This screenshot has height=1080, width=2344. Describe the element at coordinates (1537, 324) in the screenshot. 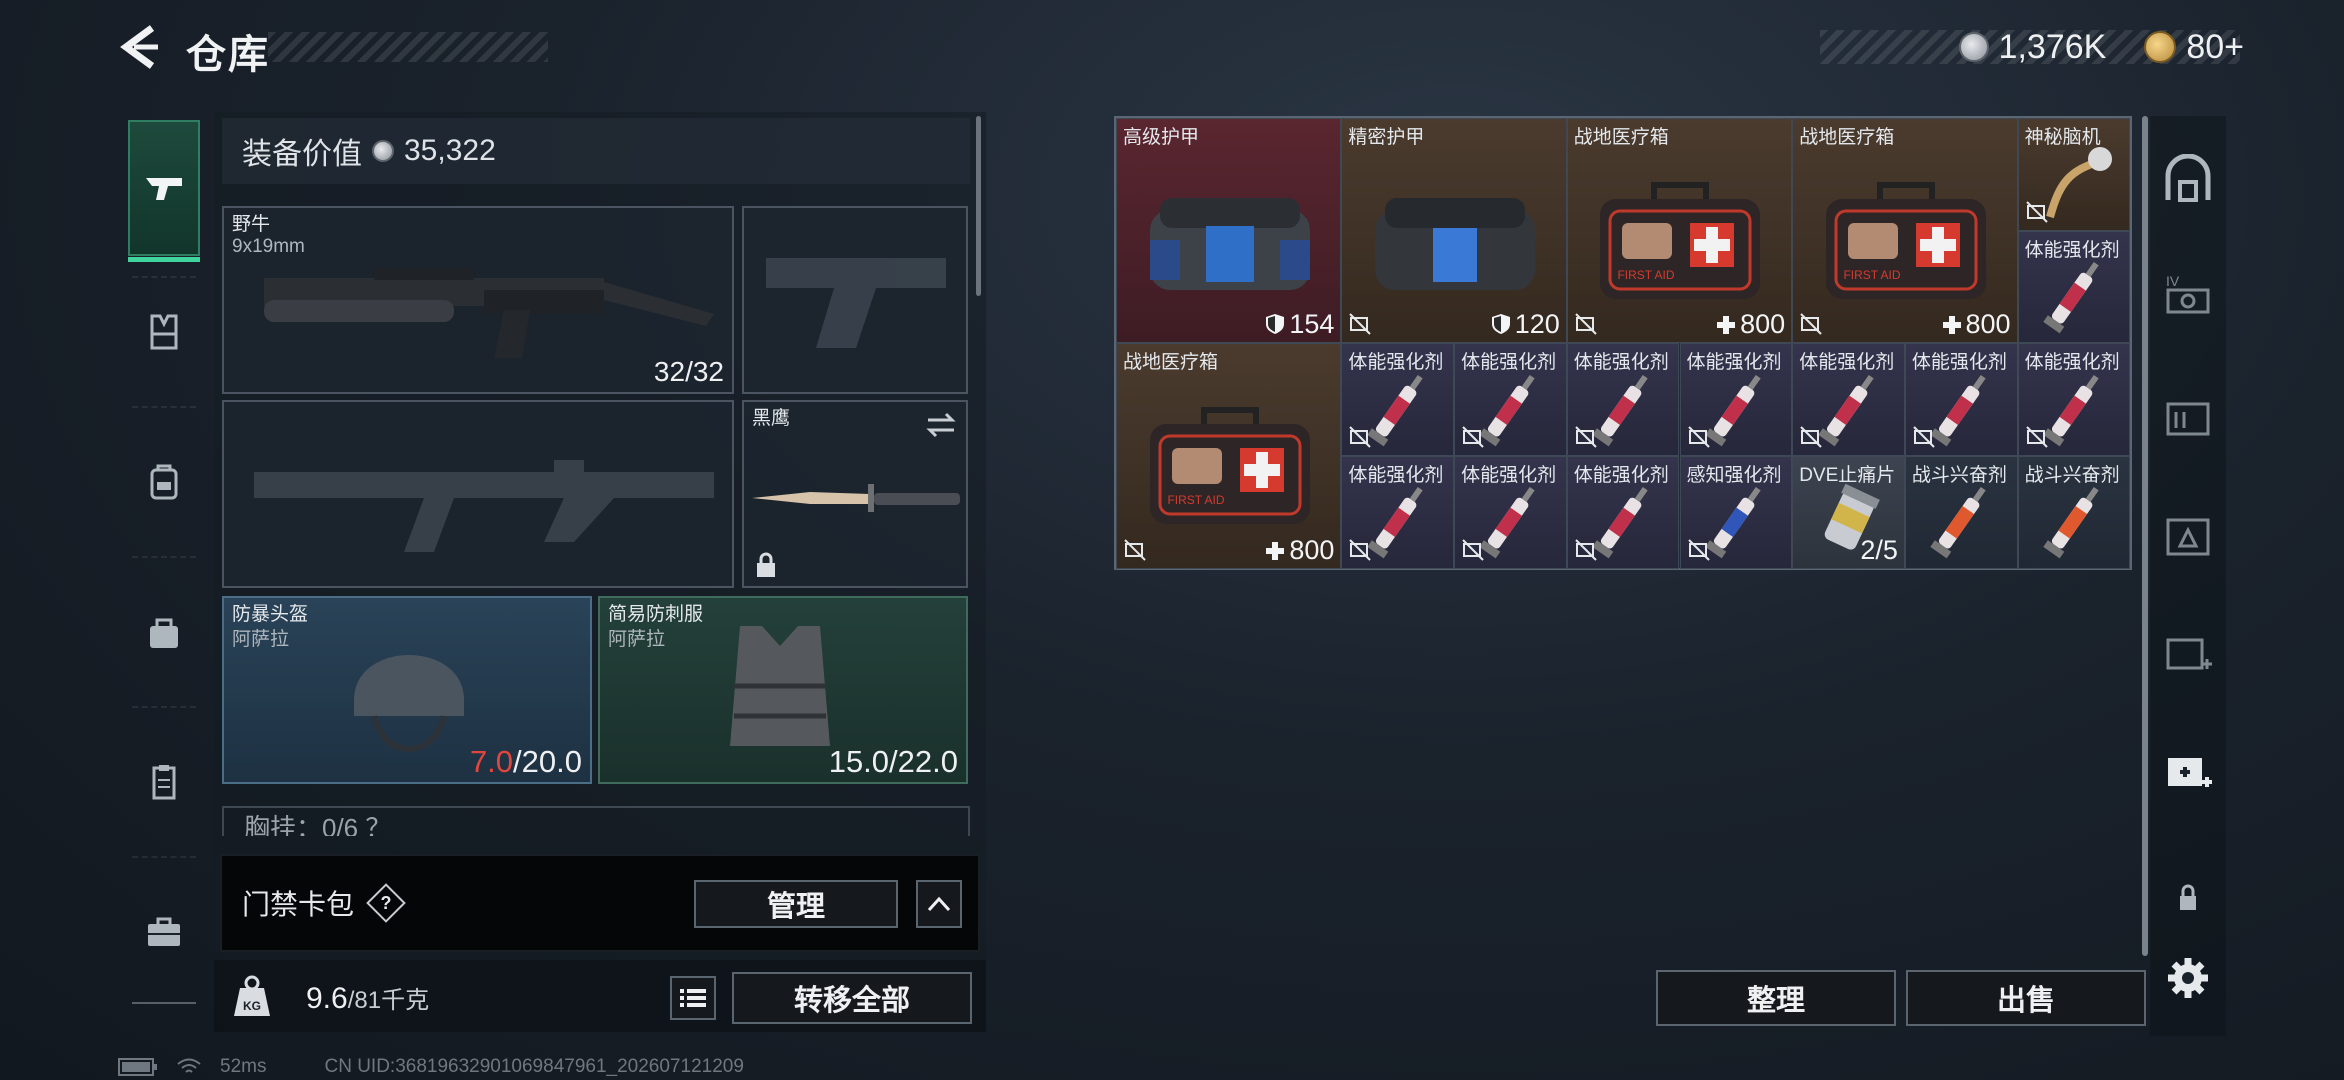

I see `stash-item-value-text: 120` at that location.